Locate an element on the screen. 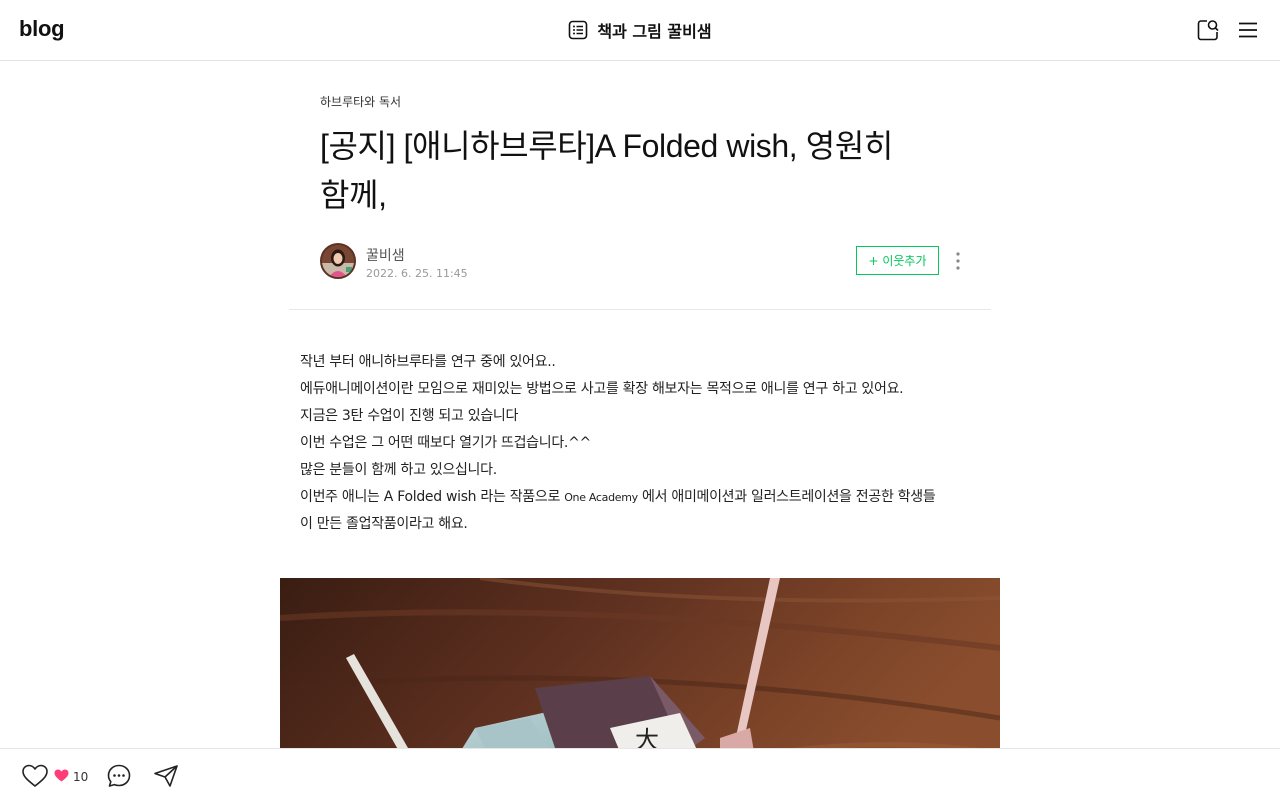 This screenshot has width=1280, height=800. top-bar: blog 책과 그림 꿀비샘 is located at coordinates (640, 30).